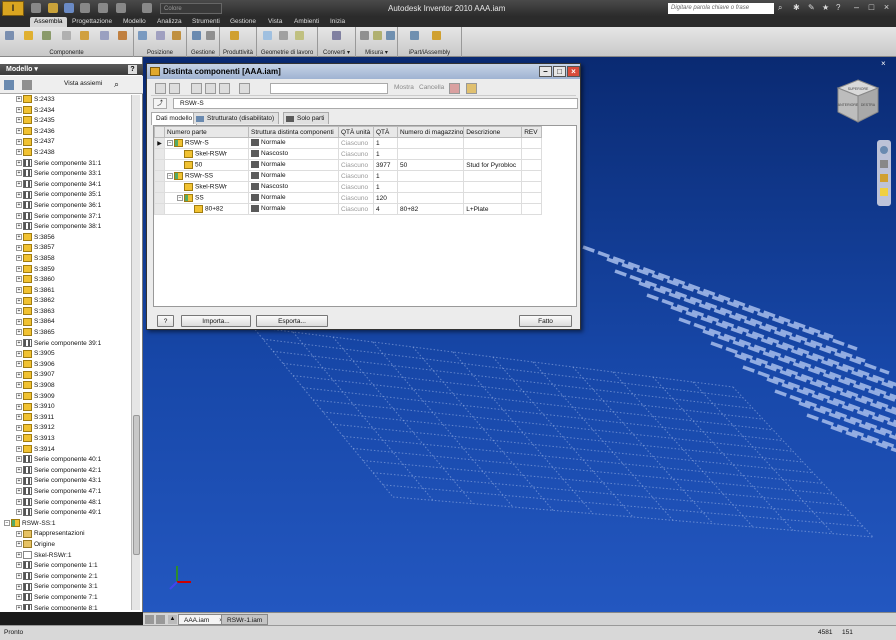 Image resolution: width=896 pixels, height=640 pixels. Describe the element at coordinates (886, 8) in the screenshot. I see `close-button: ×` at that location.